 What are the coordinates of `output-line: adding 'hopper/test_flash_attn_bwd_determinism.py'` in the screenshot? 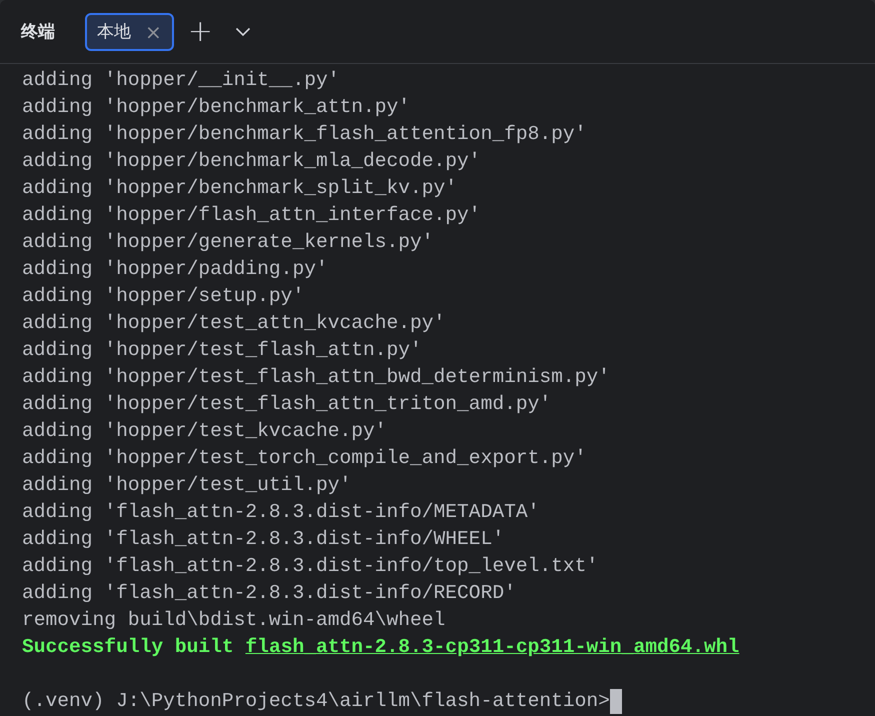 It's located at (316, 377).